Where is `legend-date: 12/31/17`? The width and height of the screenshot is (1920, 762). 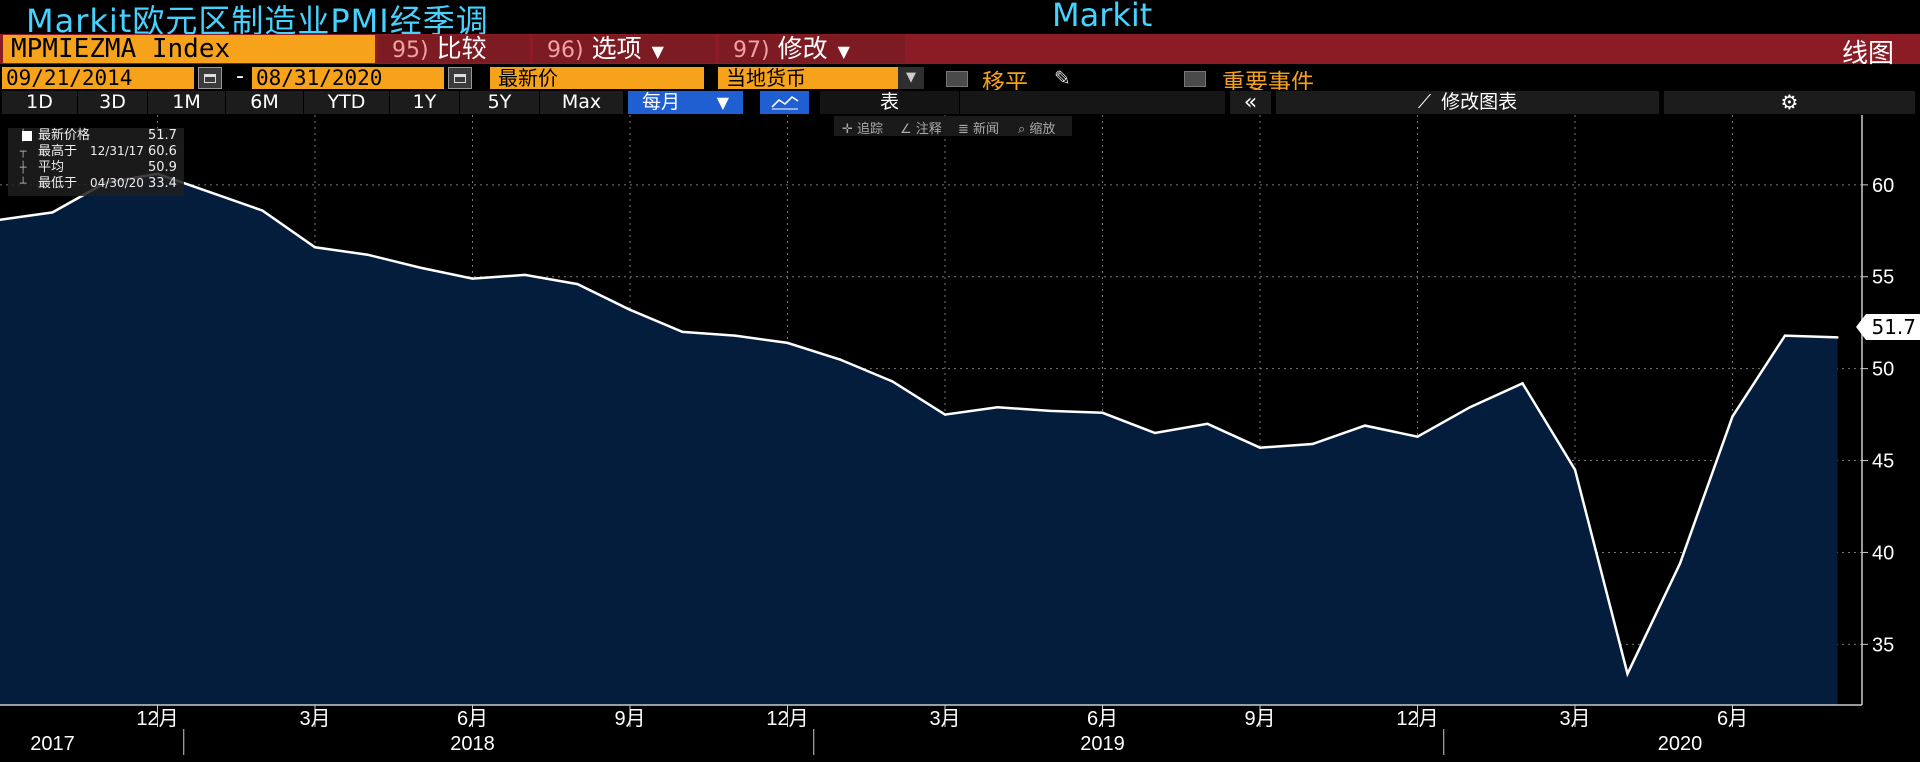
legend-date: 12/31/17 is located at coordinates (117, 151).